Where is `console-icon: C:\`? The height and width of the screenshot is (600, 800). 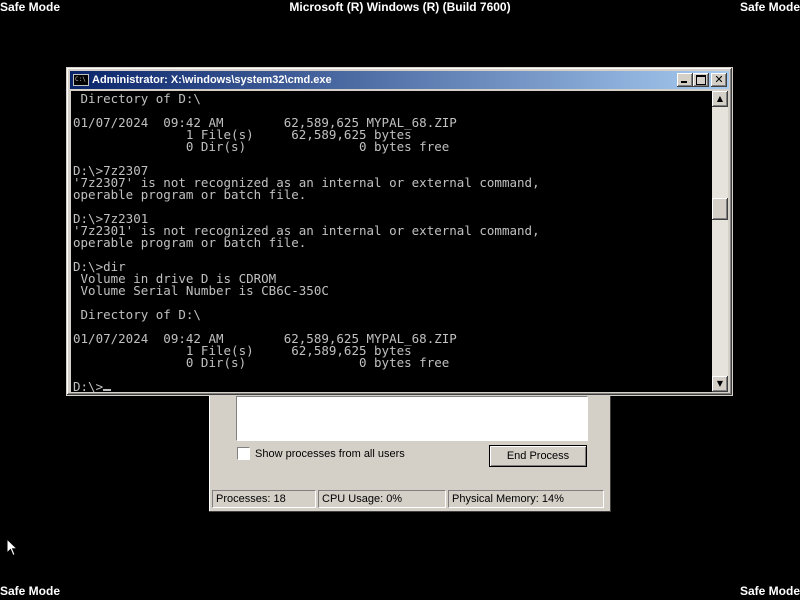
console-icon: C:\ is located at coordinates (81, 80).